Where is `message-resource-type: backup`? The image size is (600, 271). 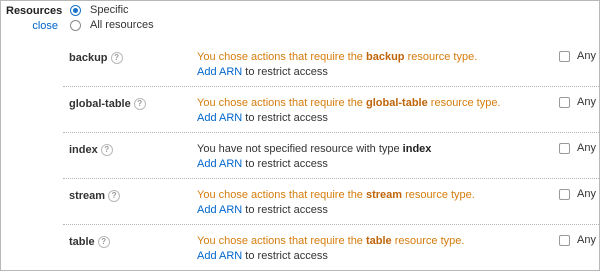
message-resource-type: backup is located at coordinates (385, 57).